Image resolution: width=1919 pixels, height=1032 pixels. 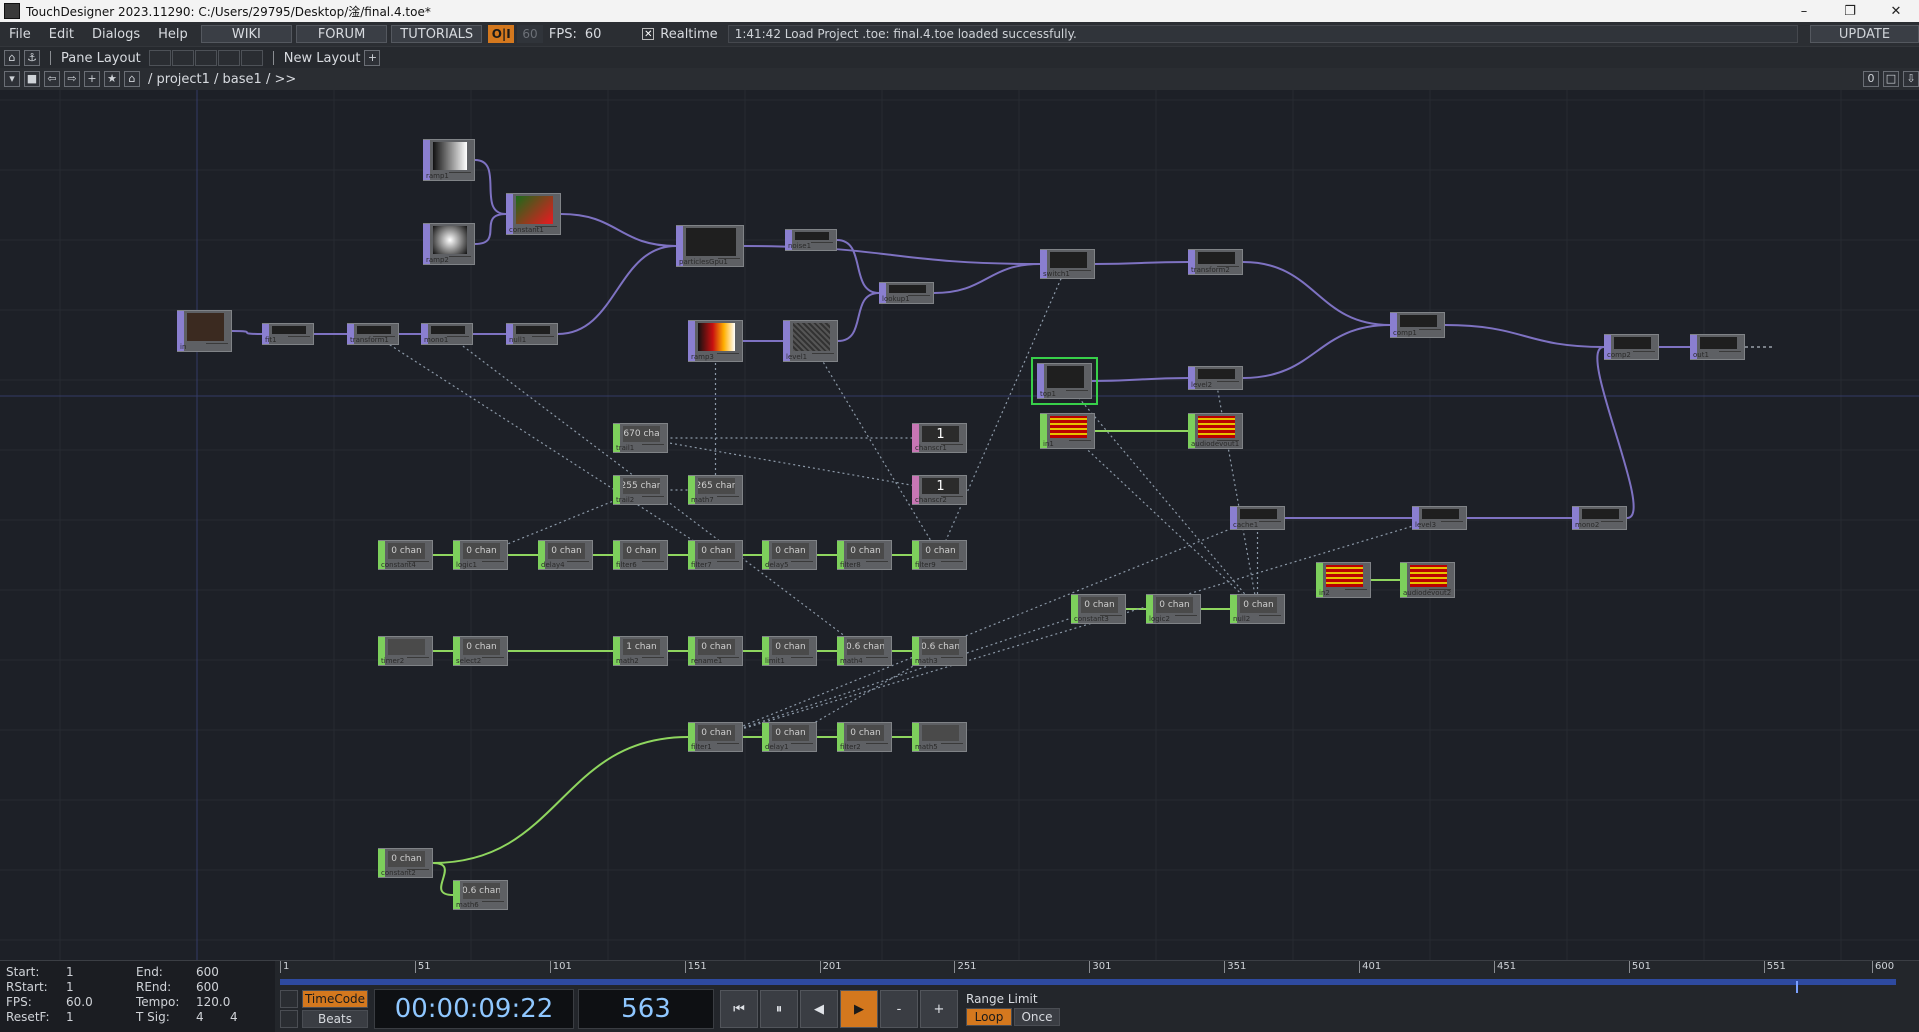 What do you see at coordinates (447, 334) in the screenshot?
I see `node-mono1: mono1` at bounding box center [447, 334].